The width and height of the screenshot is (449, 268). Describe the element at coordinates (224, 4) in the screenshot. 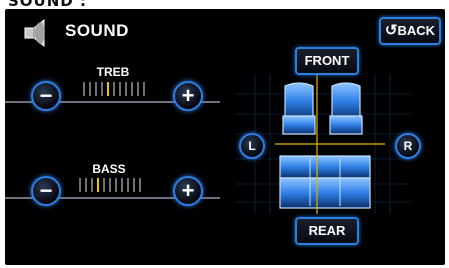

I see `cropped-title-strip: SOUND :` at that location.